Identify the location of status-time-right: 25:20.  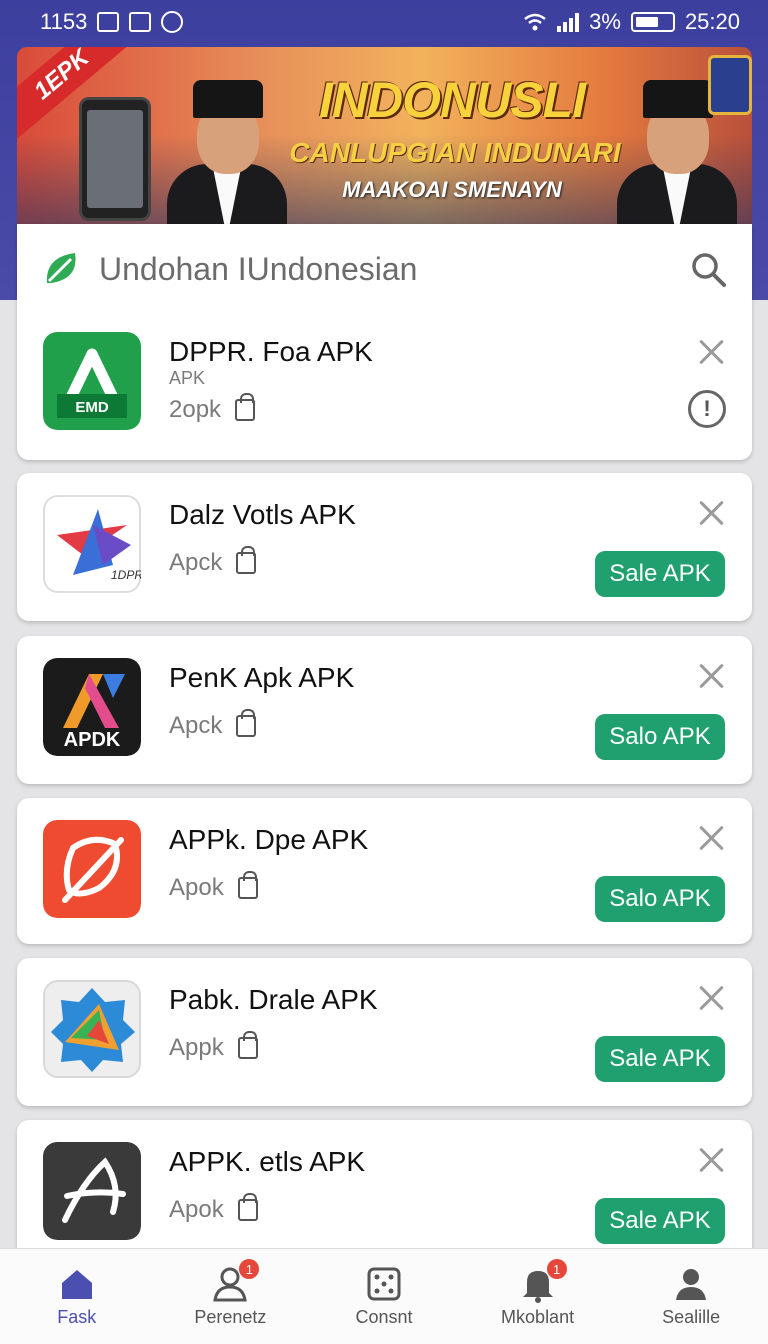
(712, 21).